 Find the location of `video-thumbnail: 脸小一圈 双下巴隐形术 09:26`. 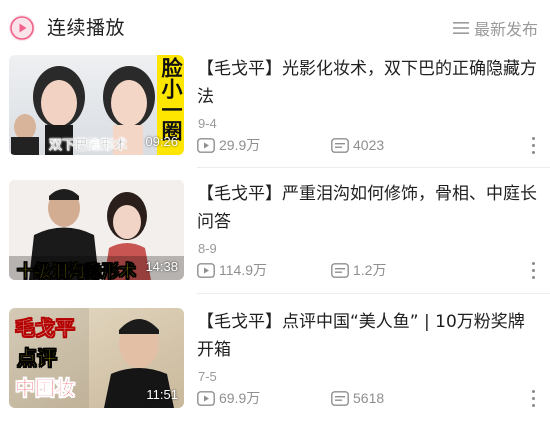

video-thumbnail: 脸小一圈 双下巴隐形术 09:26 is located at coordinates (96, 105).